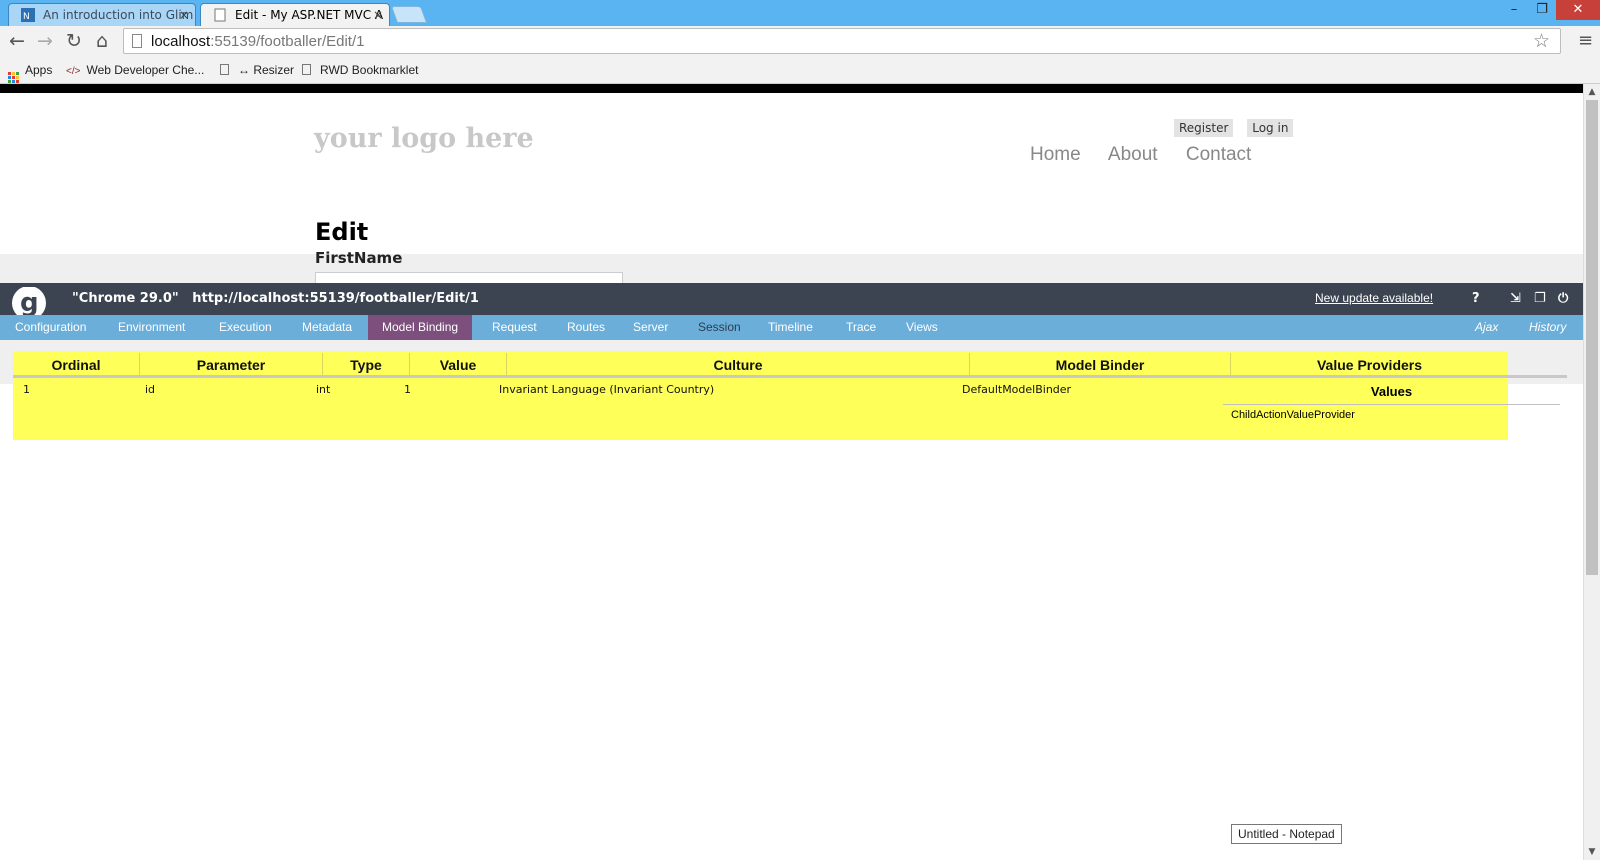 The width and height of the screenshot is (1600, 860). I want to click on page-scrollbar: ▲ ▼, so click(1591, 472).